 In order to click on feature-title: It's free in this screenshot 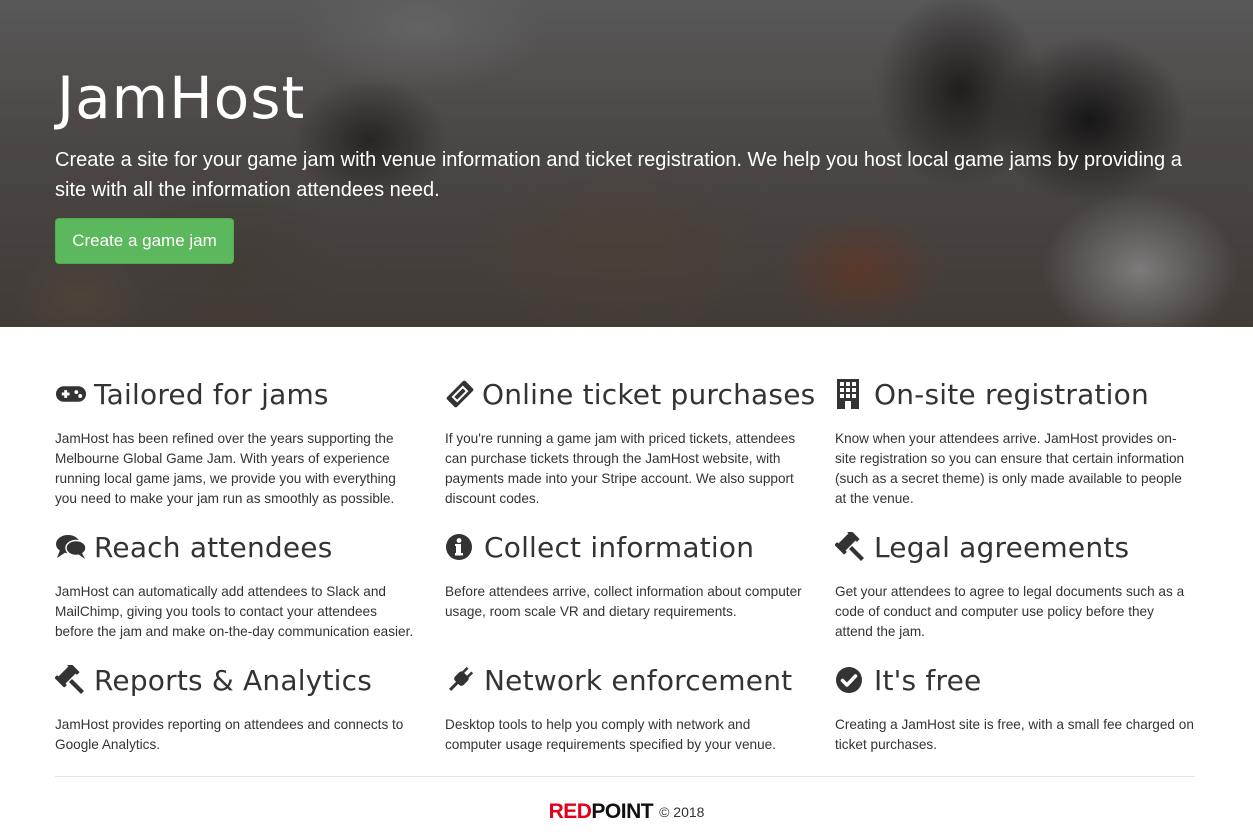, I will do `click(928, 680)`.